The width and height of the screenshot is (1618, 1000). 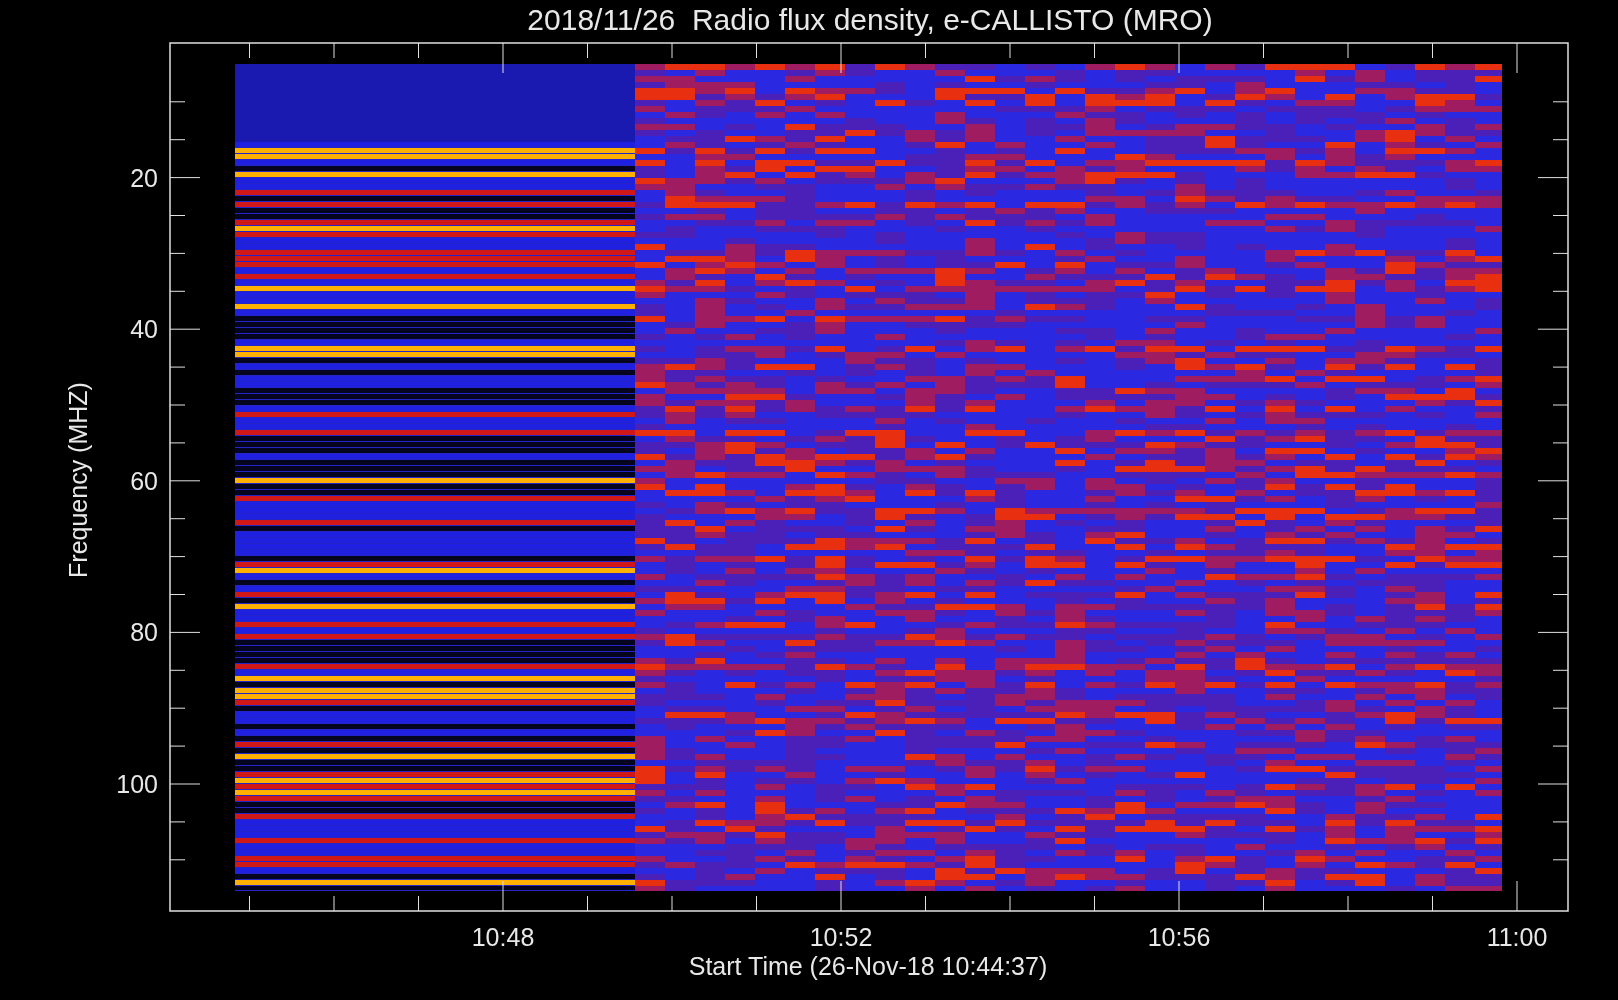 I want to click on x-tick-label: 11:00, so click(x=1517, y=937).